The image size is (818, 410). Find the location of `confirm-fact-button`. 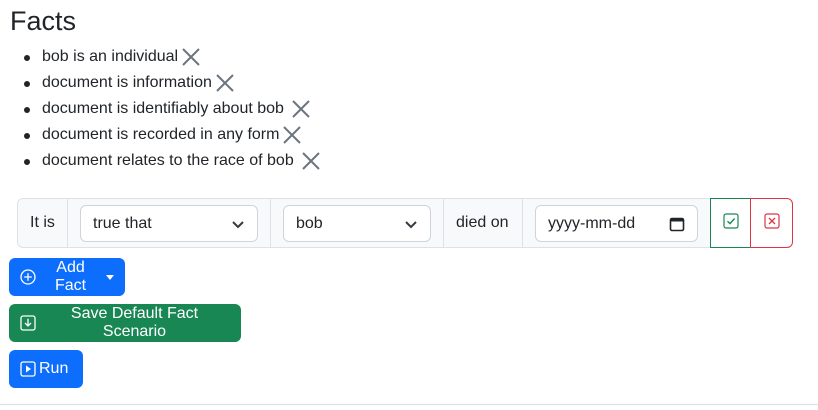

confirm-fact-button is located at coordinates (730, 223).